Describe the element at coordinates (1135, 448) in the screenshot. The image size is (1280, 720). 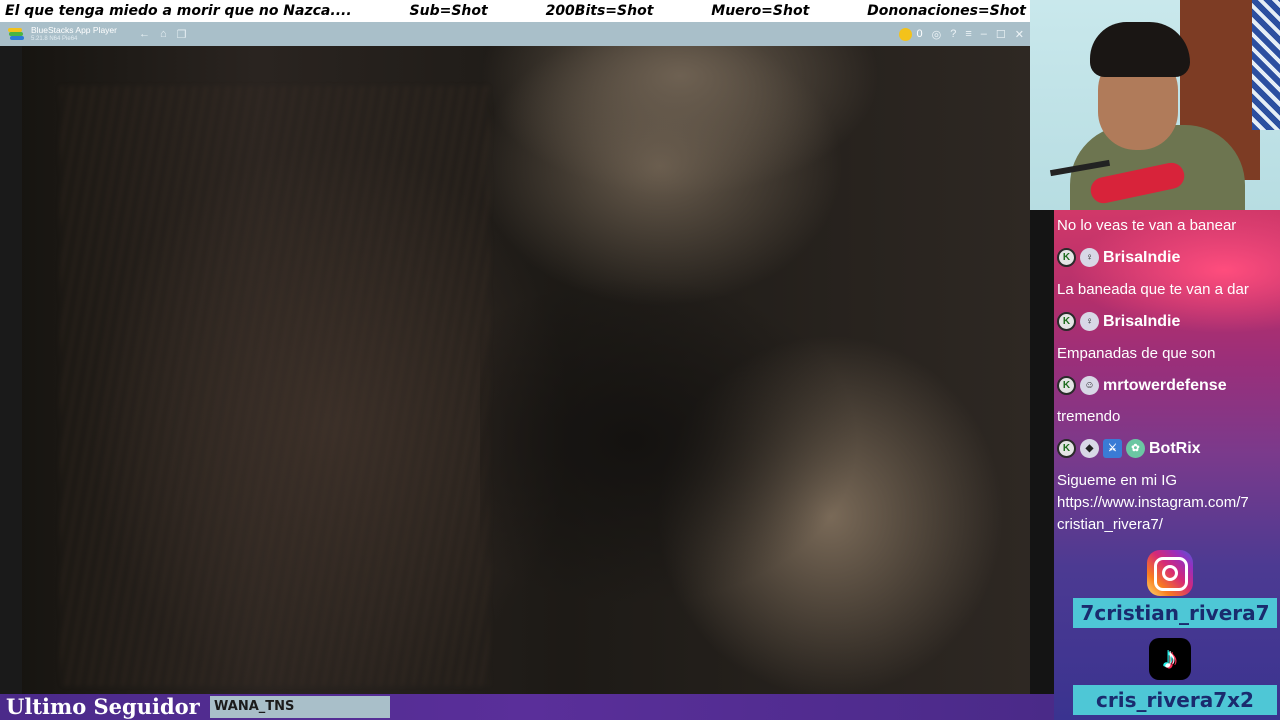
I see `gear-badge-icon: ✿` at that location.